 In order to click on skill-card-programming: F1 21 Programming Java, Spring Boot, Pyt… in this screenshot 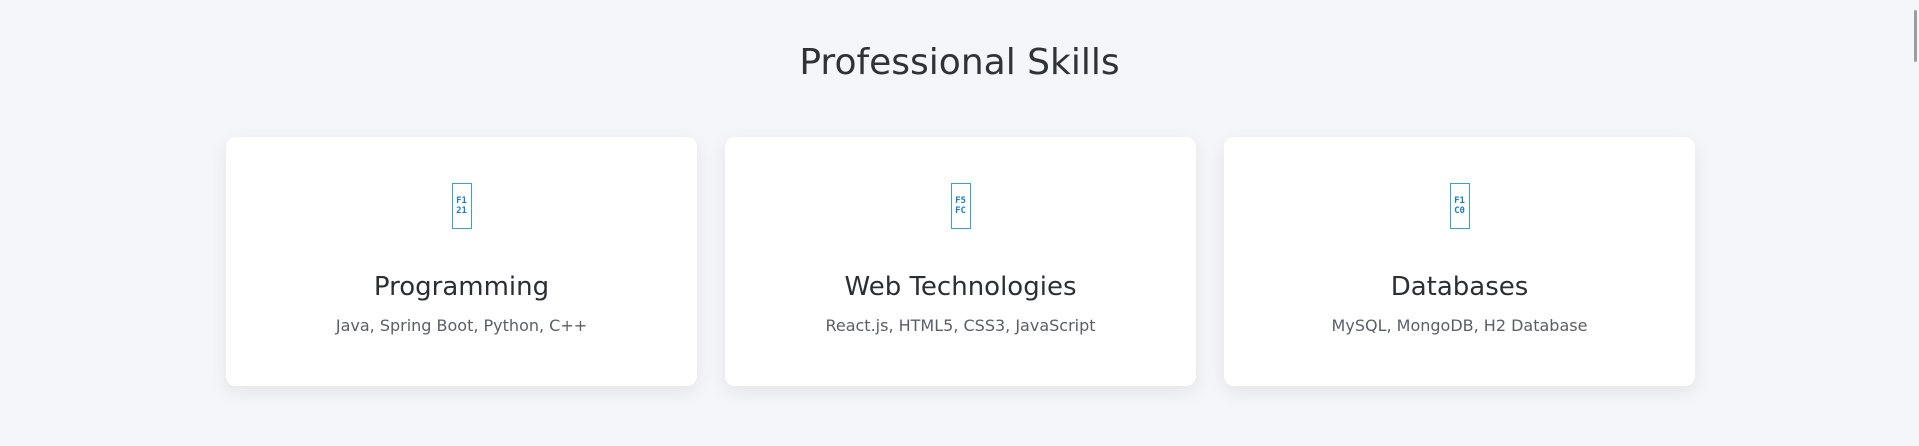, I will do `click(461, 261)`.